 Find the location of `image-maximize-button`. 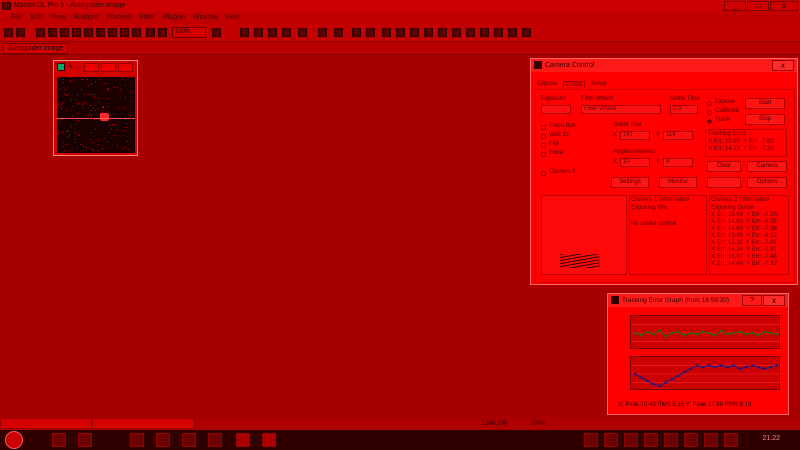

image-maximize-button is located at coordinates (108, 67).